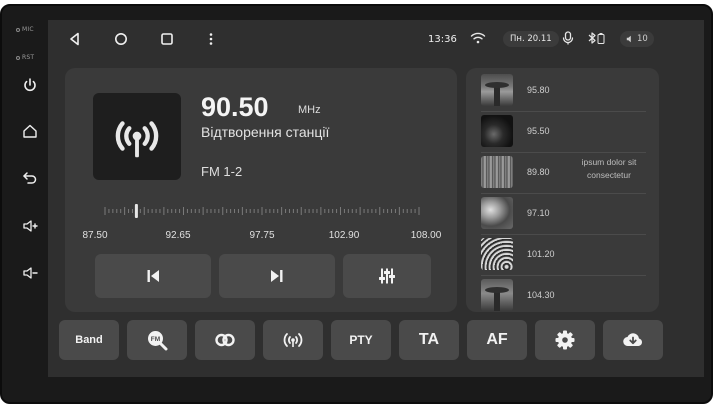 The height and width of the screenshot is (405, 713). I want to click on equalizer-icon, so click(387, 276).